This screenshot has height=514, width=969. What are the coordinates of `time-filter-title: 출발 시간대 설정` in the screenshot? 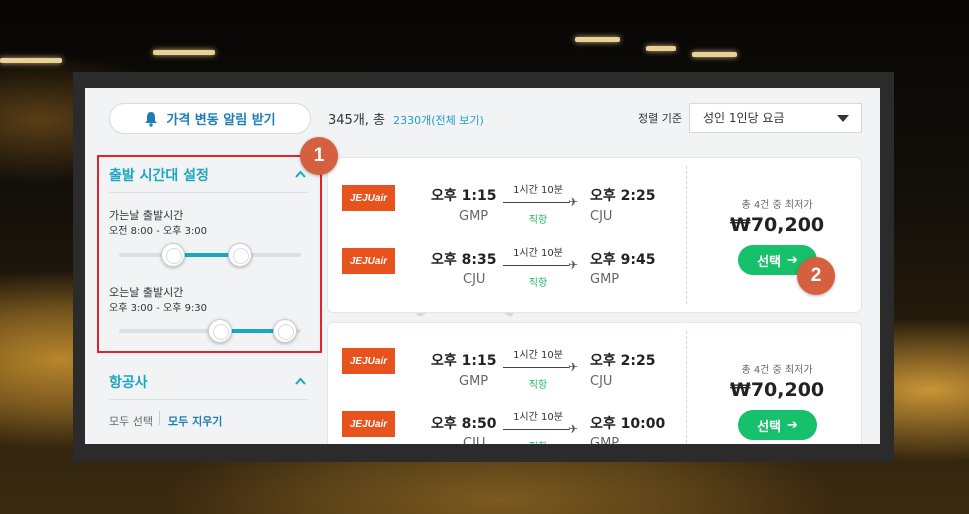 It's located at (159, 176).